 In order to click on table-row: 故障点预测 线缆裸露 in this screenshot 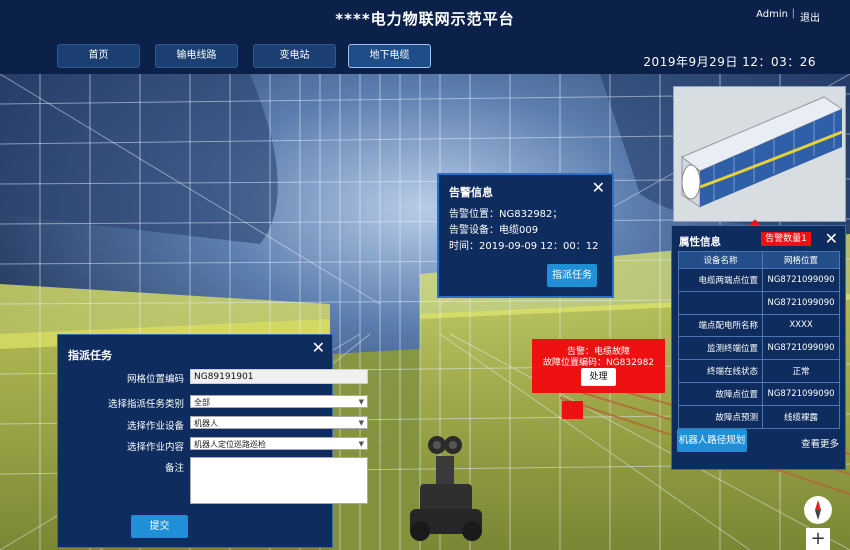, I will do `click(759, 416)`.